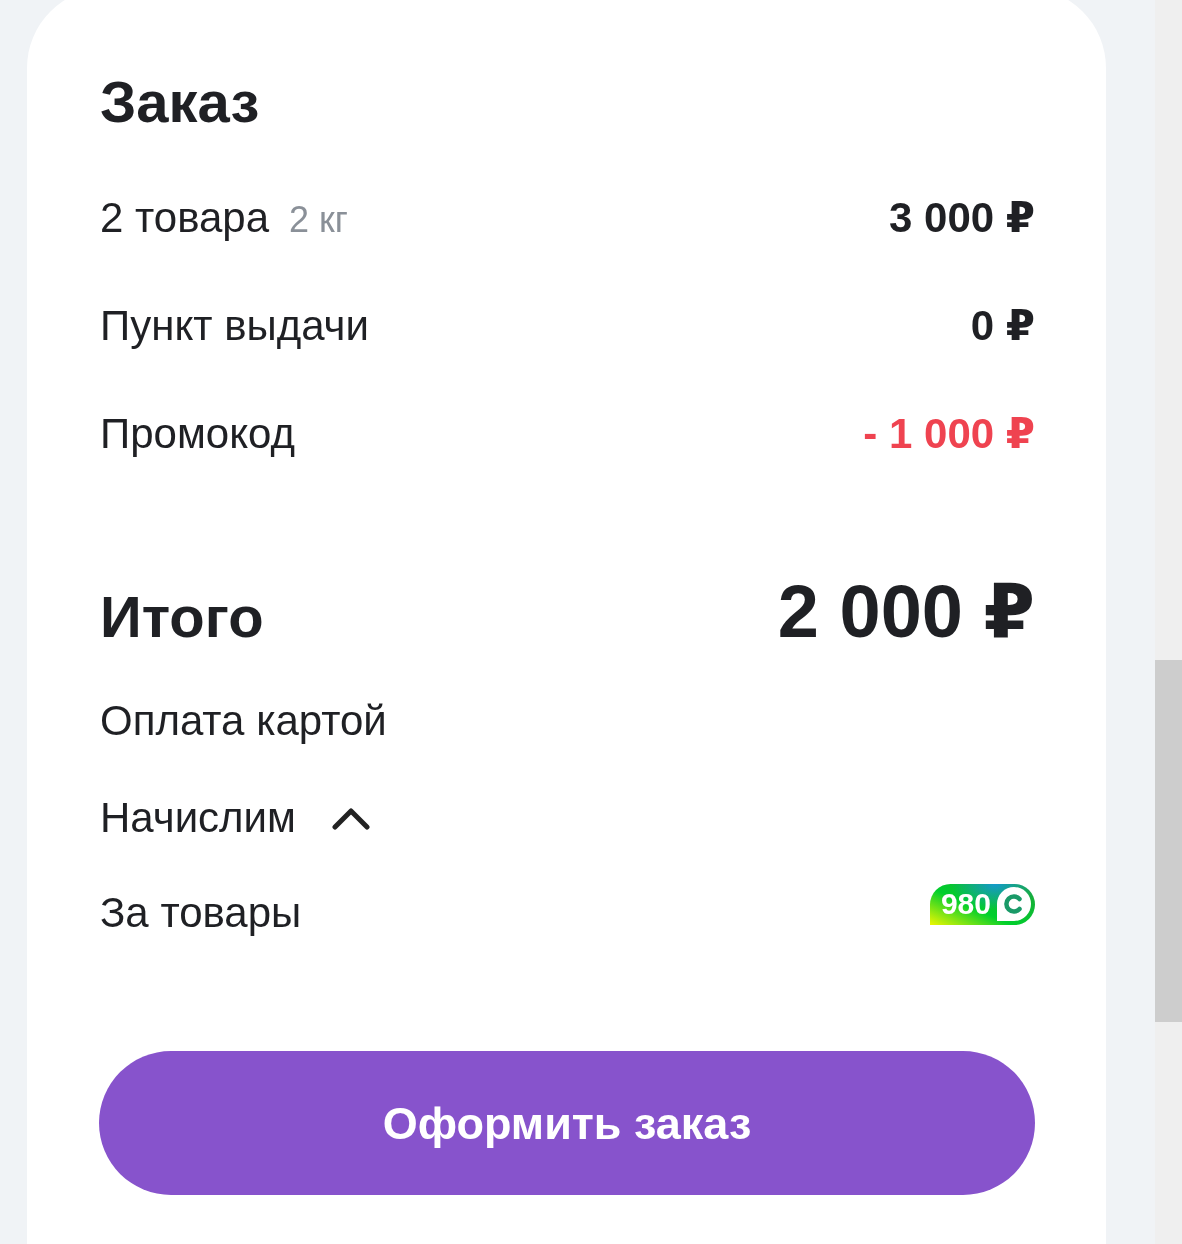 This screenshot has height=1244, width=1182. I want to click on line-label: 2 товара, so click(185, 218).